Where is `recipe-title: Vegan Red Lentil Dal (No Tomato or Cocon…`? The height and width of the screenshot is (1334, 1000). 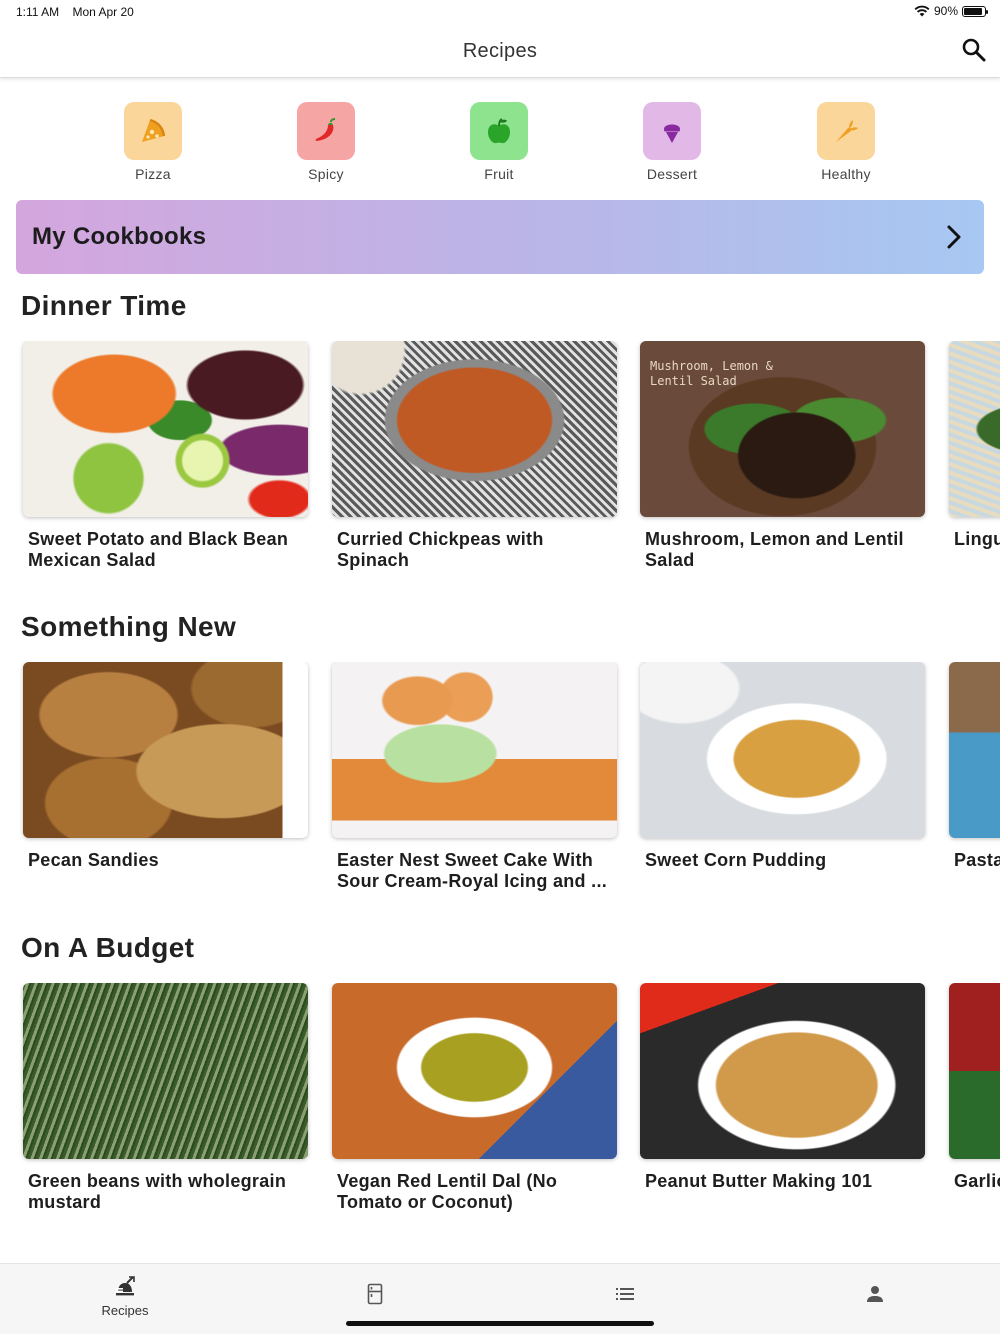 recipe-title: Vegan Red Lentil Dal (No Tomato or Cocon… is located at coordinates (447, 1191).